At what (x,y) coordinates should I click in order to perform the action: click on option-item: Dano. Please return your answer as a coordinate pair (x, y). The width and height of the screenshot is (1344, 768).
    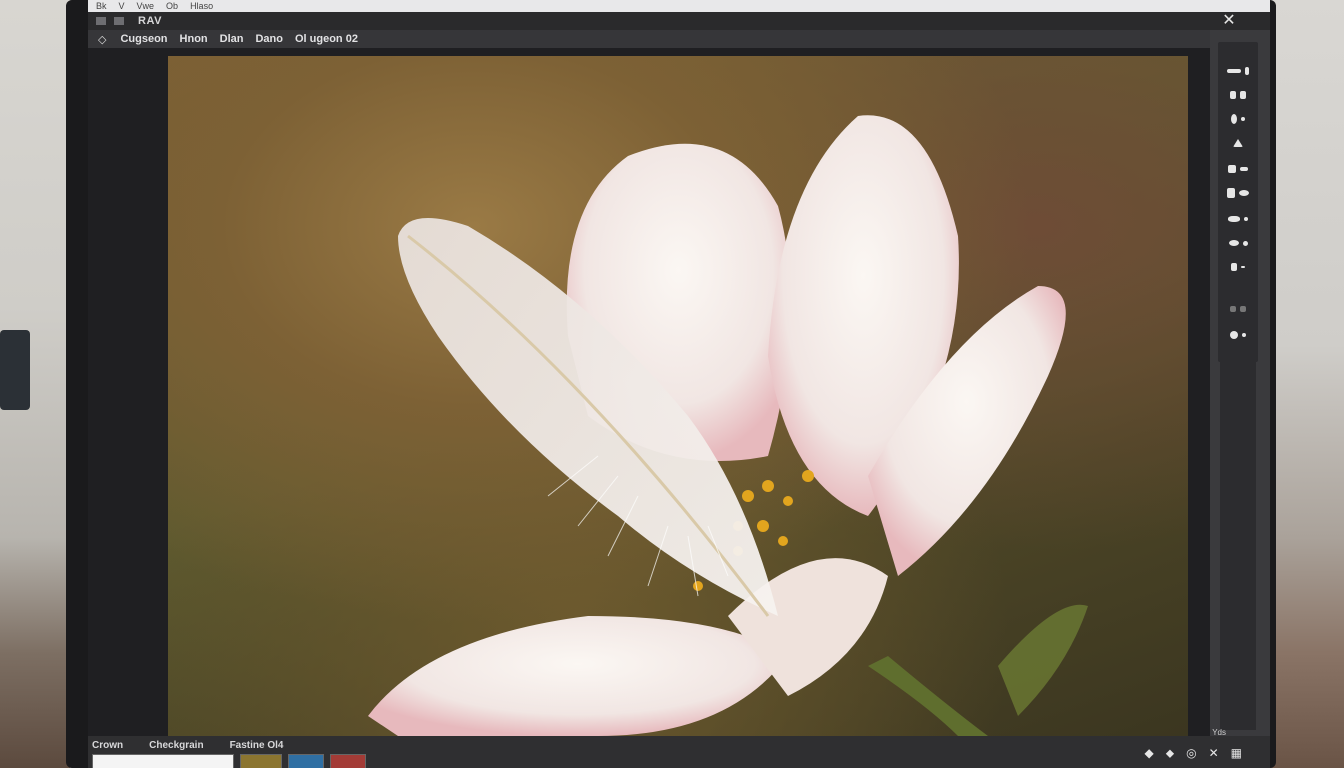
    Looking at the image, I should click on (269, 39).